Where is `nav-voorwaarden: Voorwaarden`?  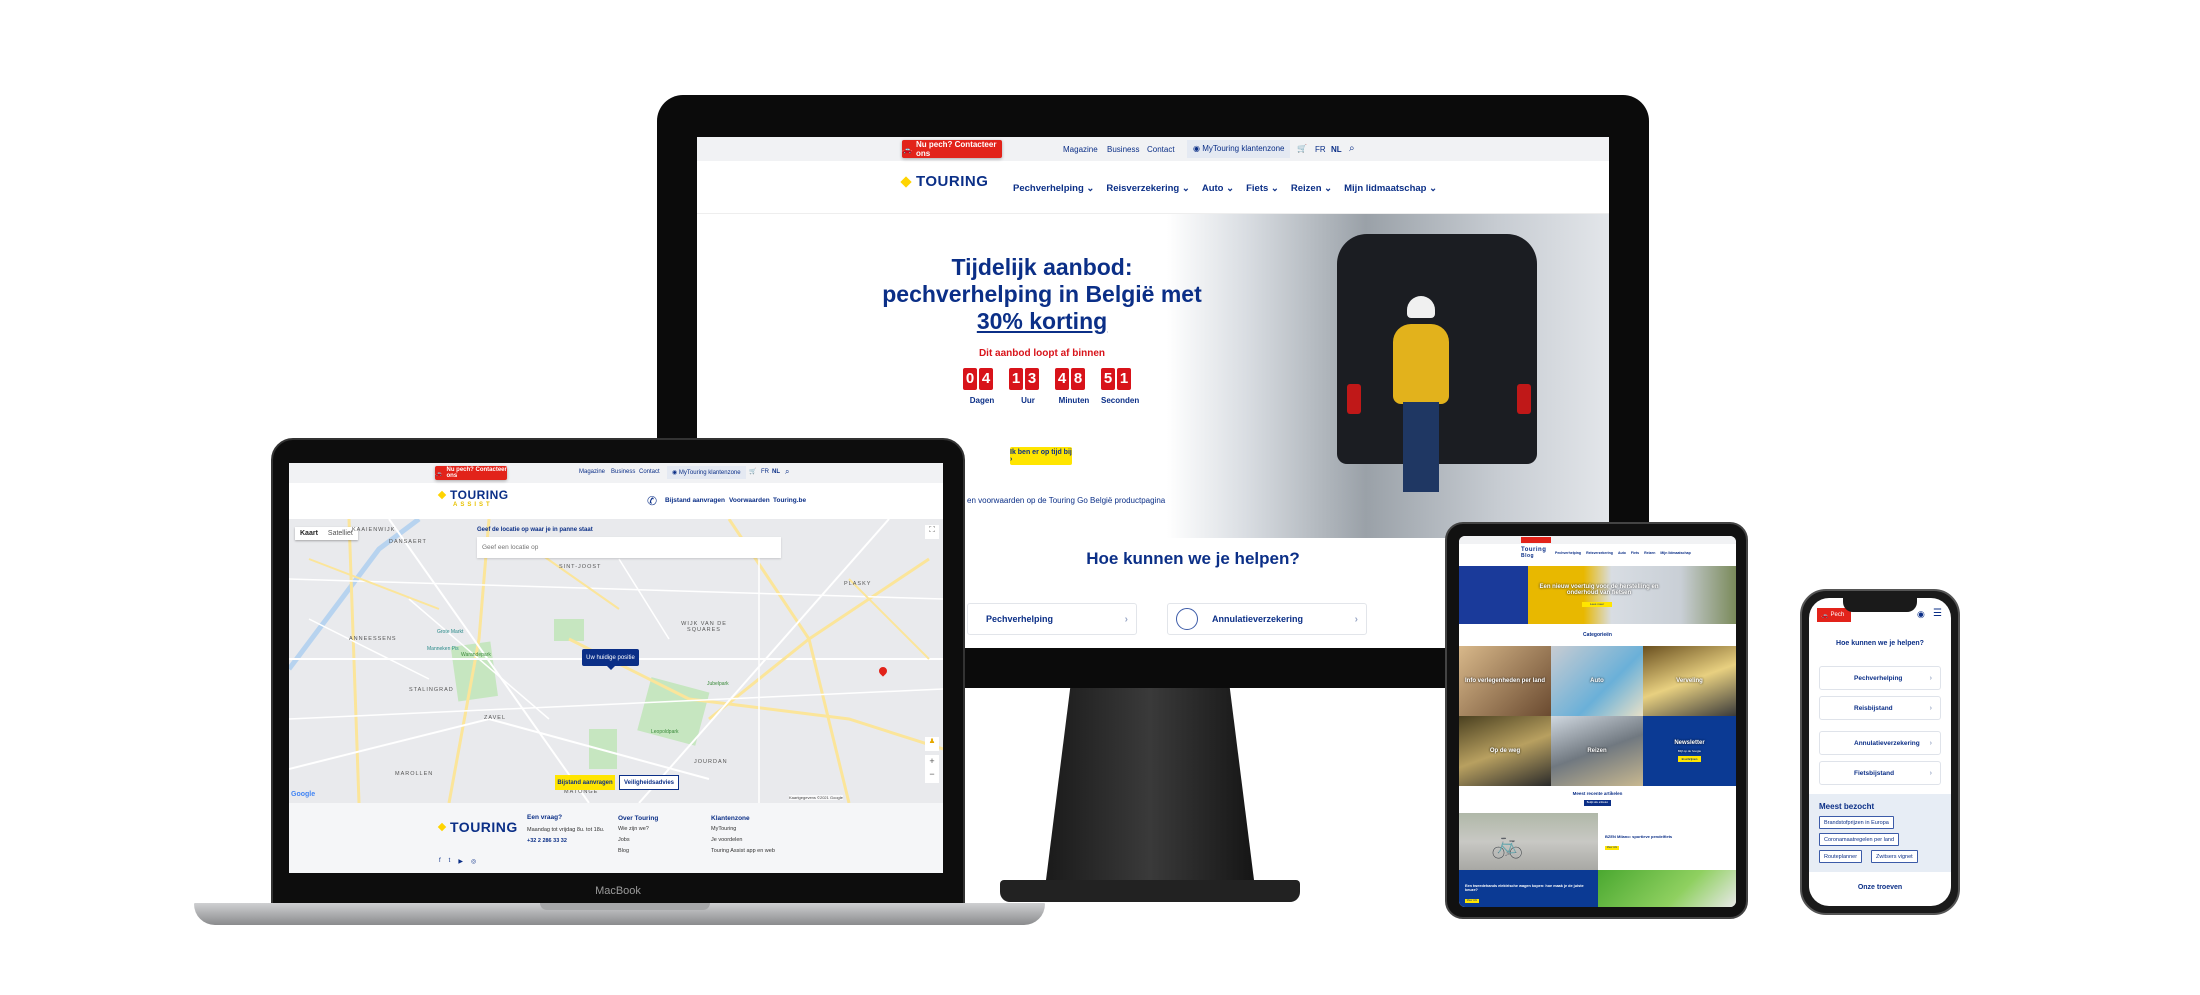 nav-voorwaarden: Voorwaarden is located at coordinates (749, 500).